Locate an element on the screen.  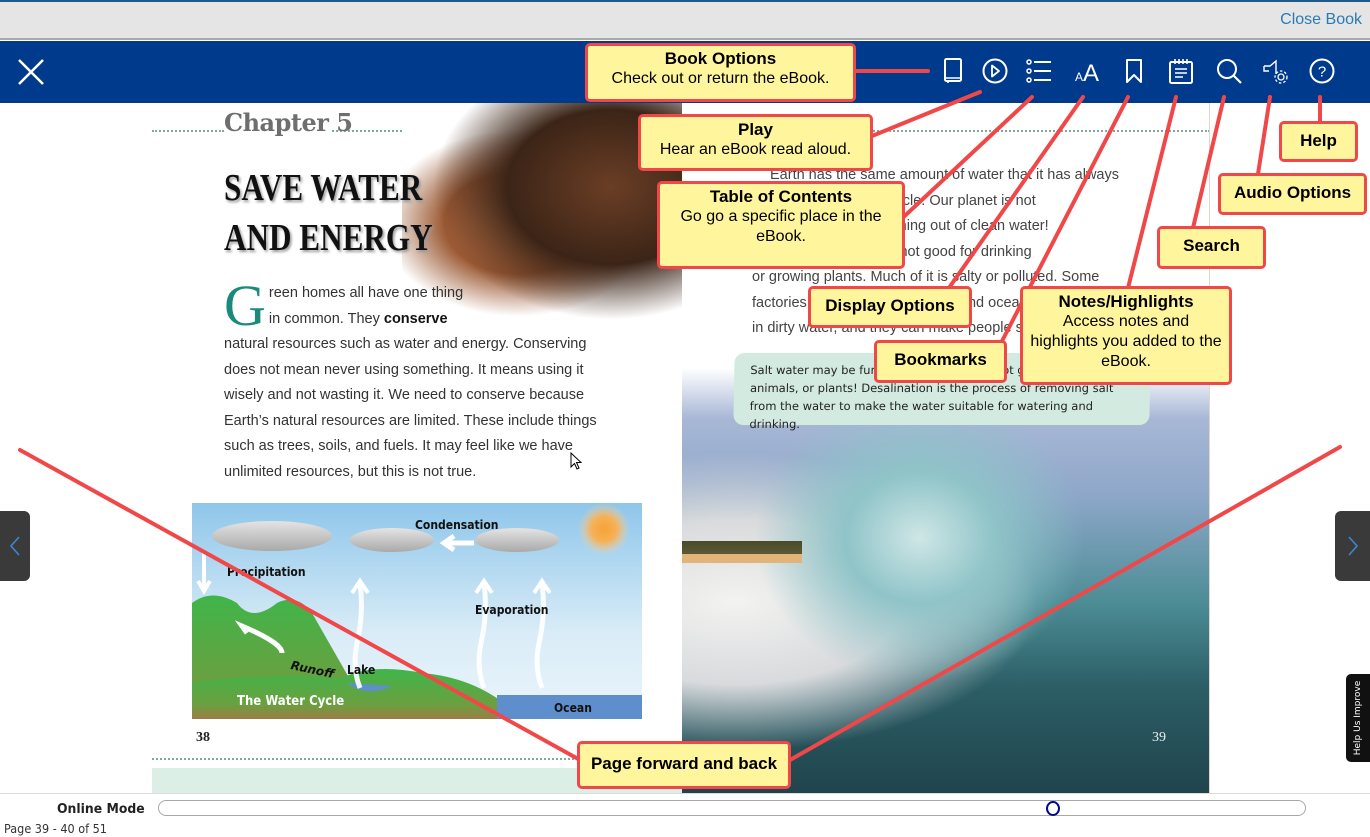
audio-settings-icon is located at coordinates (1275, 71).